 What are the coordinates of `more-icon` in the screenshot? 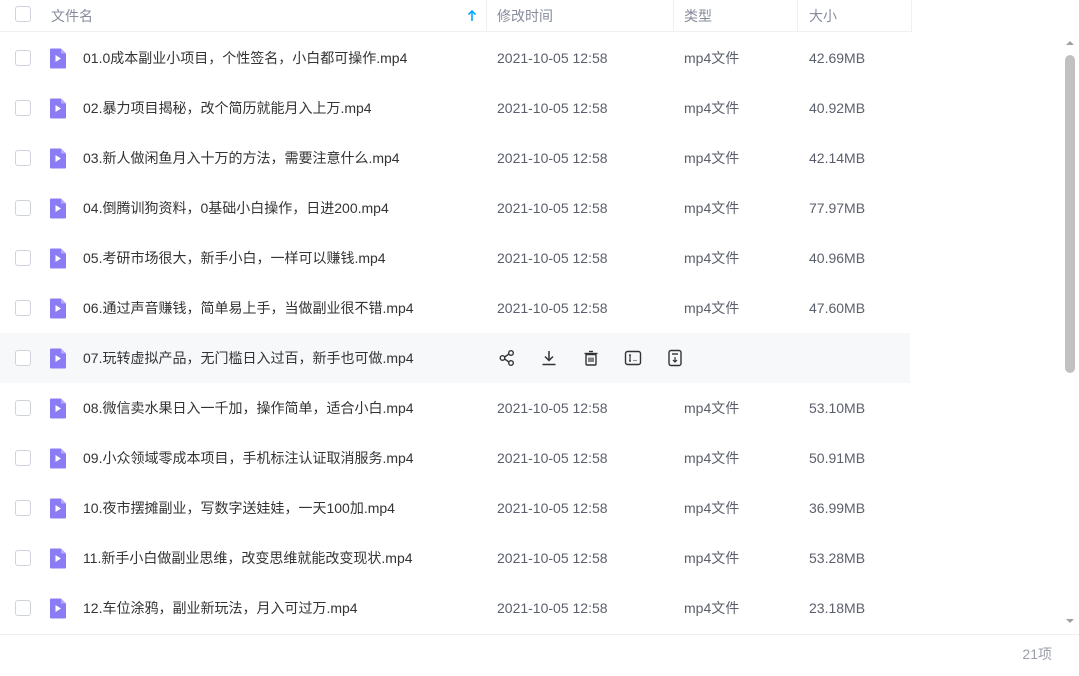 It's located at (675, 358).